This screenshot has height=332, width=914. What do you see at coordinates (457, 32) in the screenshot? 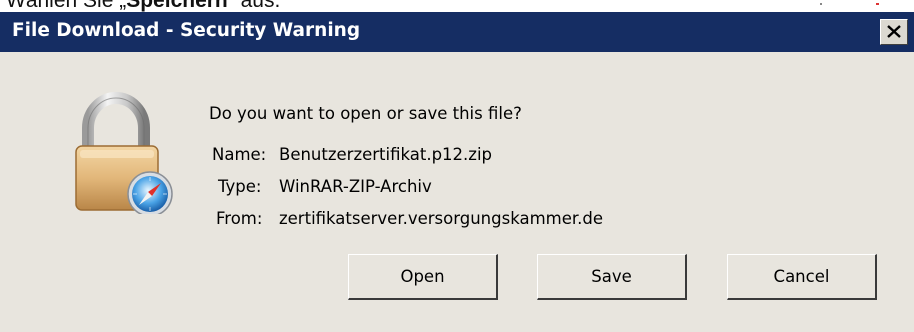
I see `titlebar: File Download - Security Warning` at bounding box center [457, 32].